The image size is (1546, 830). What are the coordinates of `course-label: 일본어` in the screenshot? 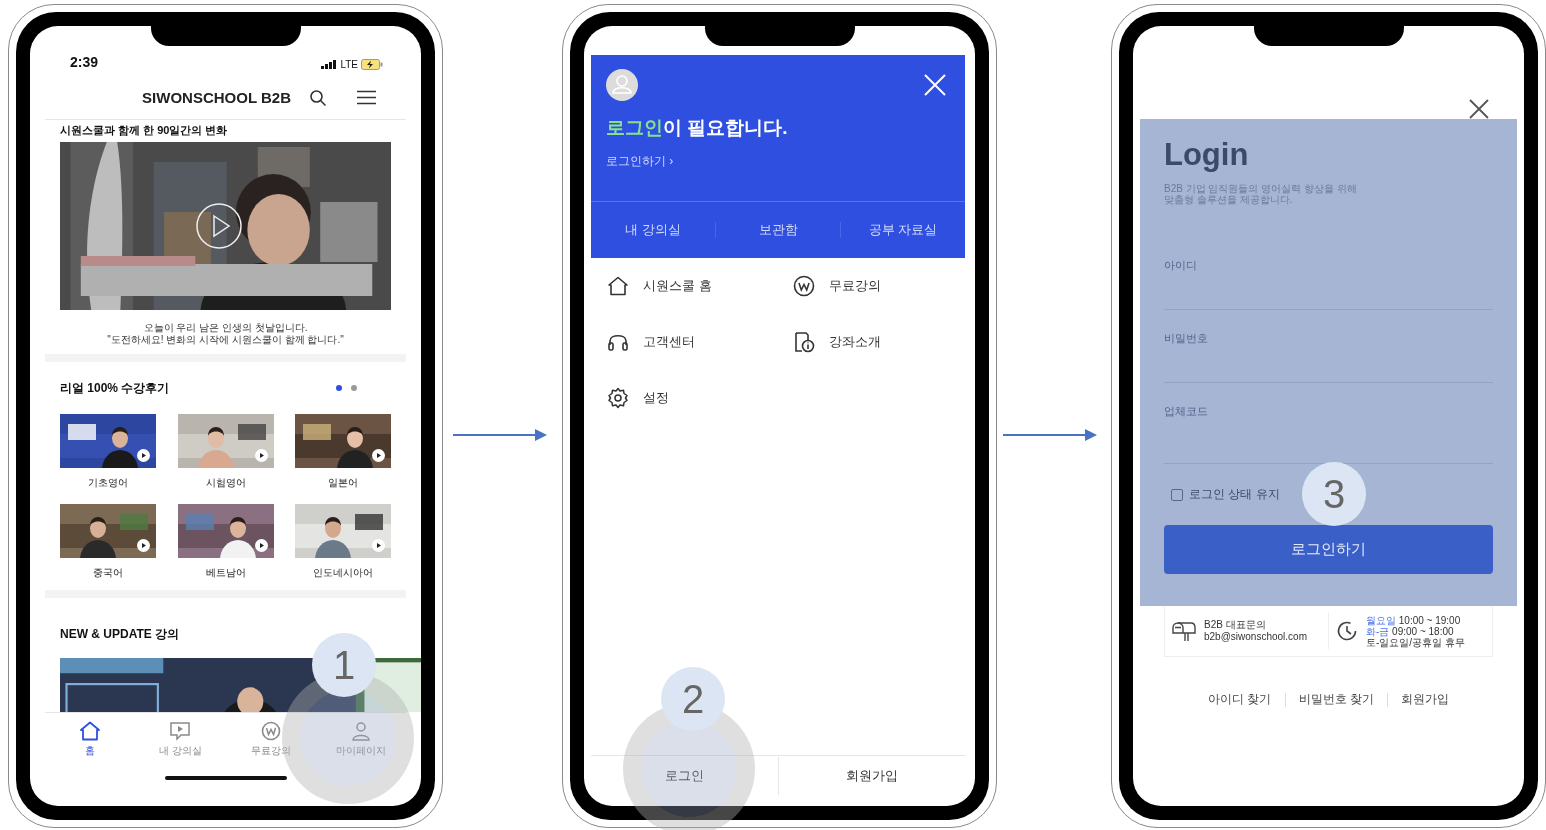 It's located at (343, 483).